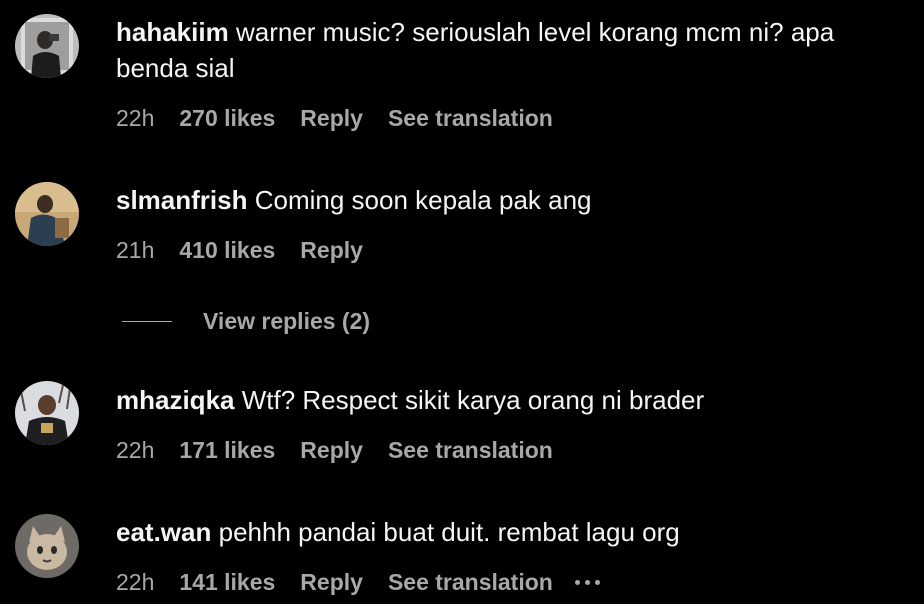  Describe the element at coordinates (163, 532) in the screenshot. I see `username: eat.wan` at that location.